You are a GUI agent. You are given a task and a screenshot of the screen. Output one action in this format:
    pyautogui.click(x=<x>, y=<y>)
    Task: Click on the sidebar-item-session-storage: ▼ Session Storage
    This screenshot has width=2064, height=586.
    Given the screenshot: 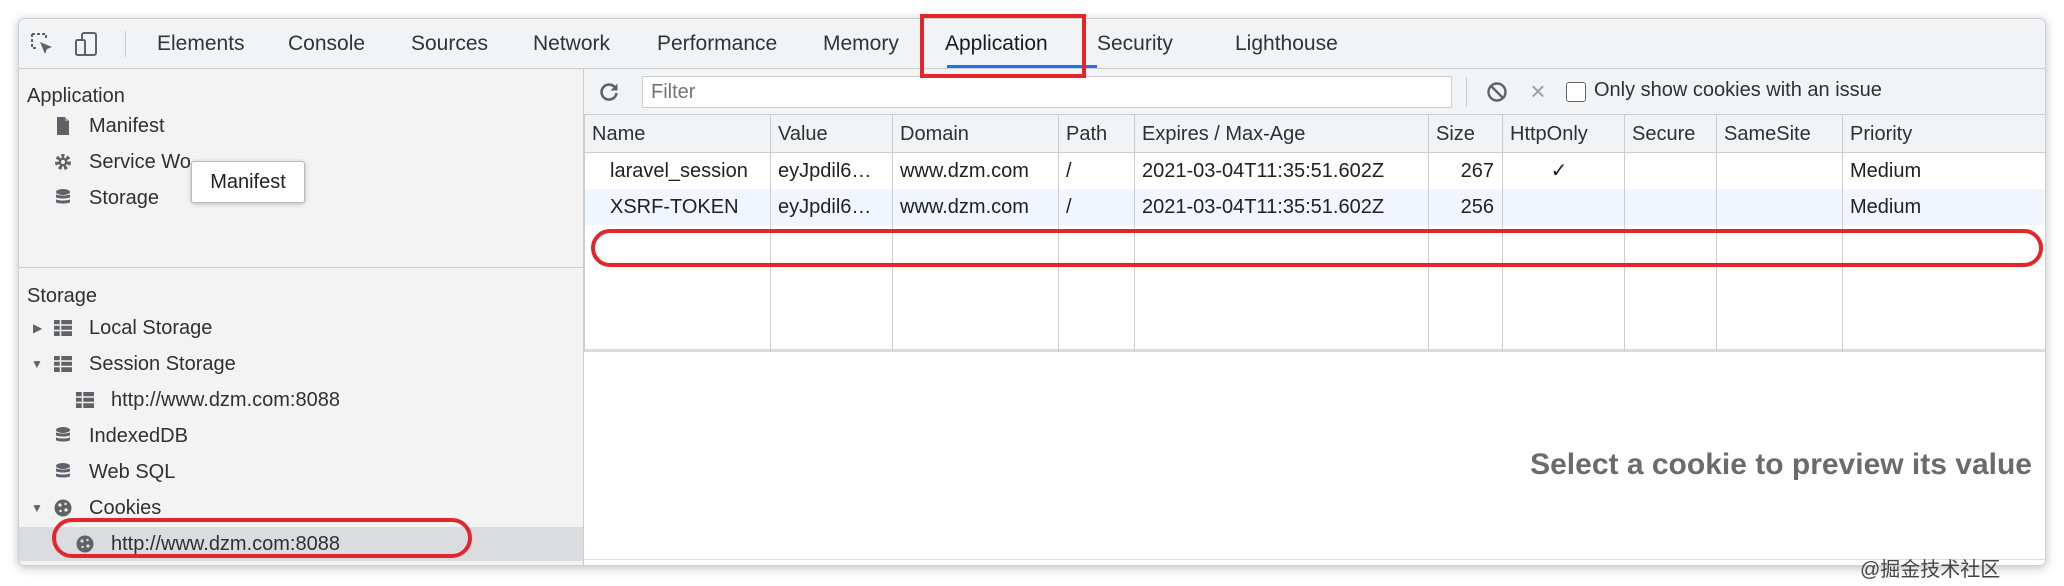 What is the action you would take?
    pyautogui.click(x=301, y=364)
    